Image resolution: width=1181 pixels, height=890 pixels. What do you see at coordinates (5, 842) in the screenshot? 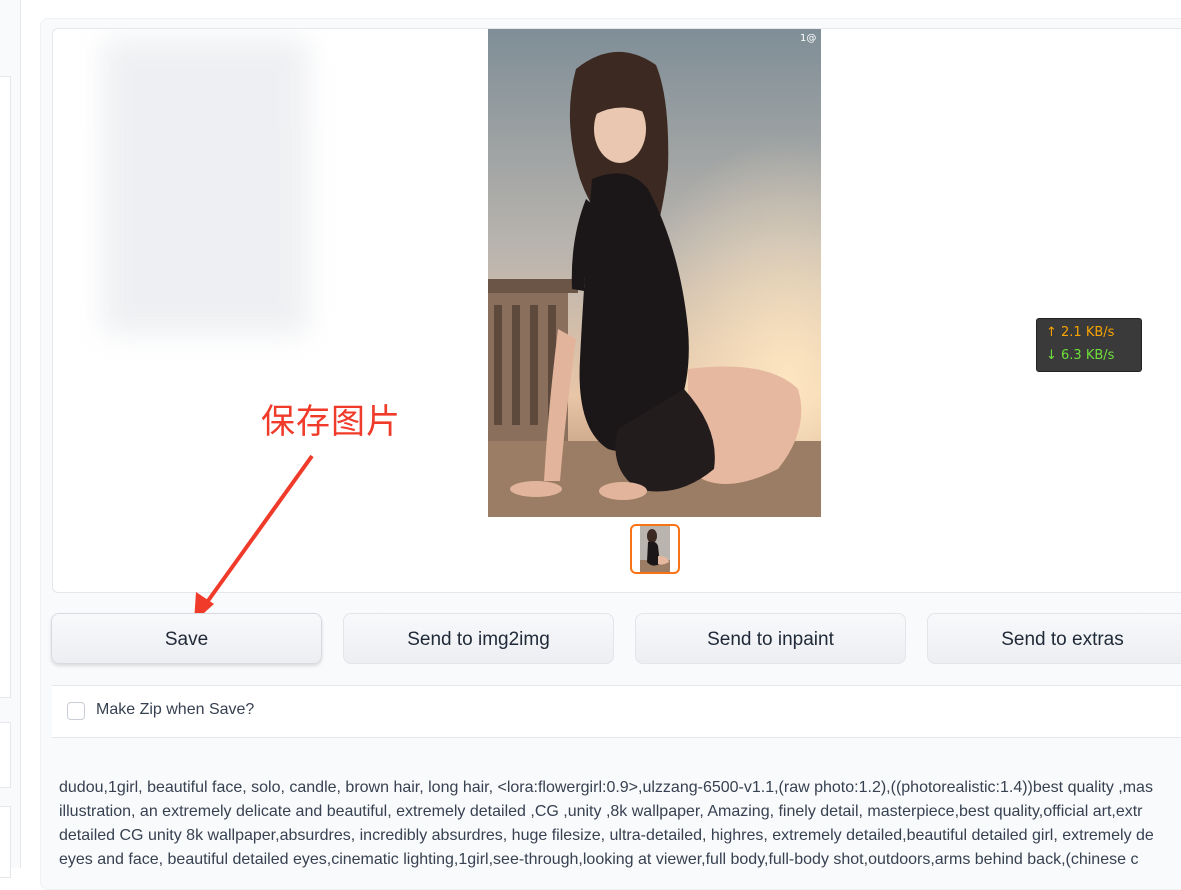
I see `left-panel-bottom` at bounding box center [5, 842].